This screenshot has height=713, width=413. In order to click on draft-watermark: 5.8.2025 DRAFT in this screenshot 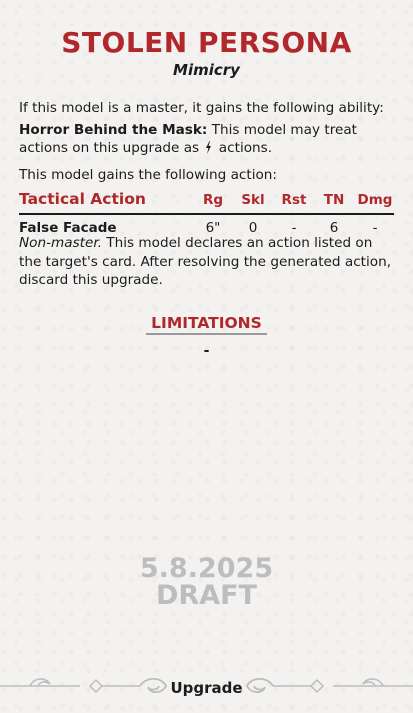, I will do `click(206, 582)`.